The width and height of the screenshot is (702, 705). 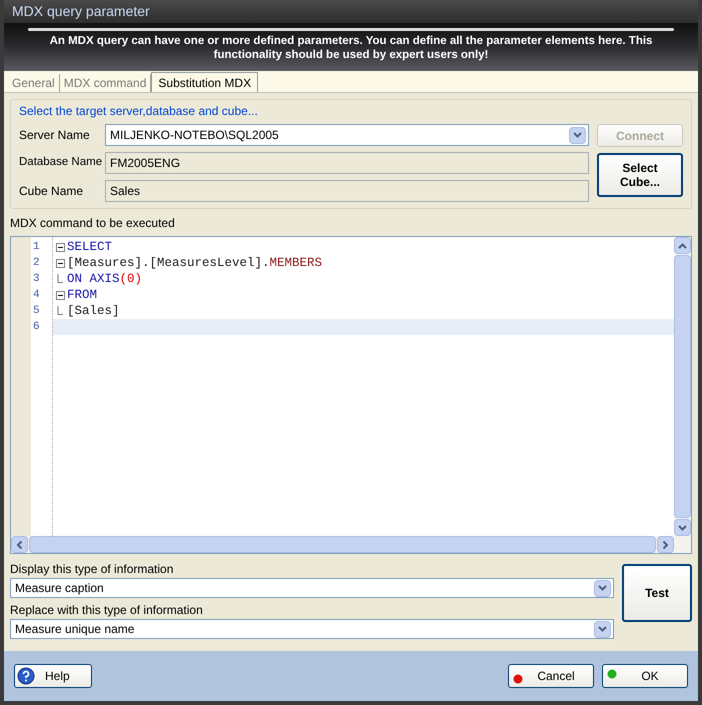 I want to click on scroll-right-icon, so click(x=665, y=544).